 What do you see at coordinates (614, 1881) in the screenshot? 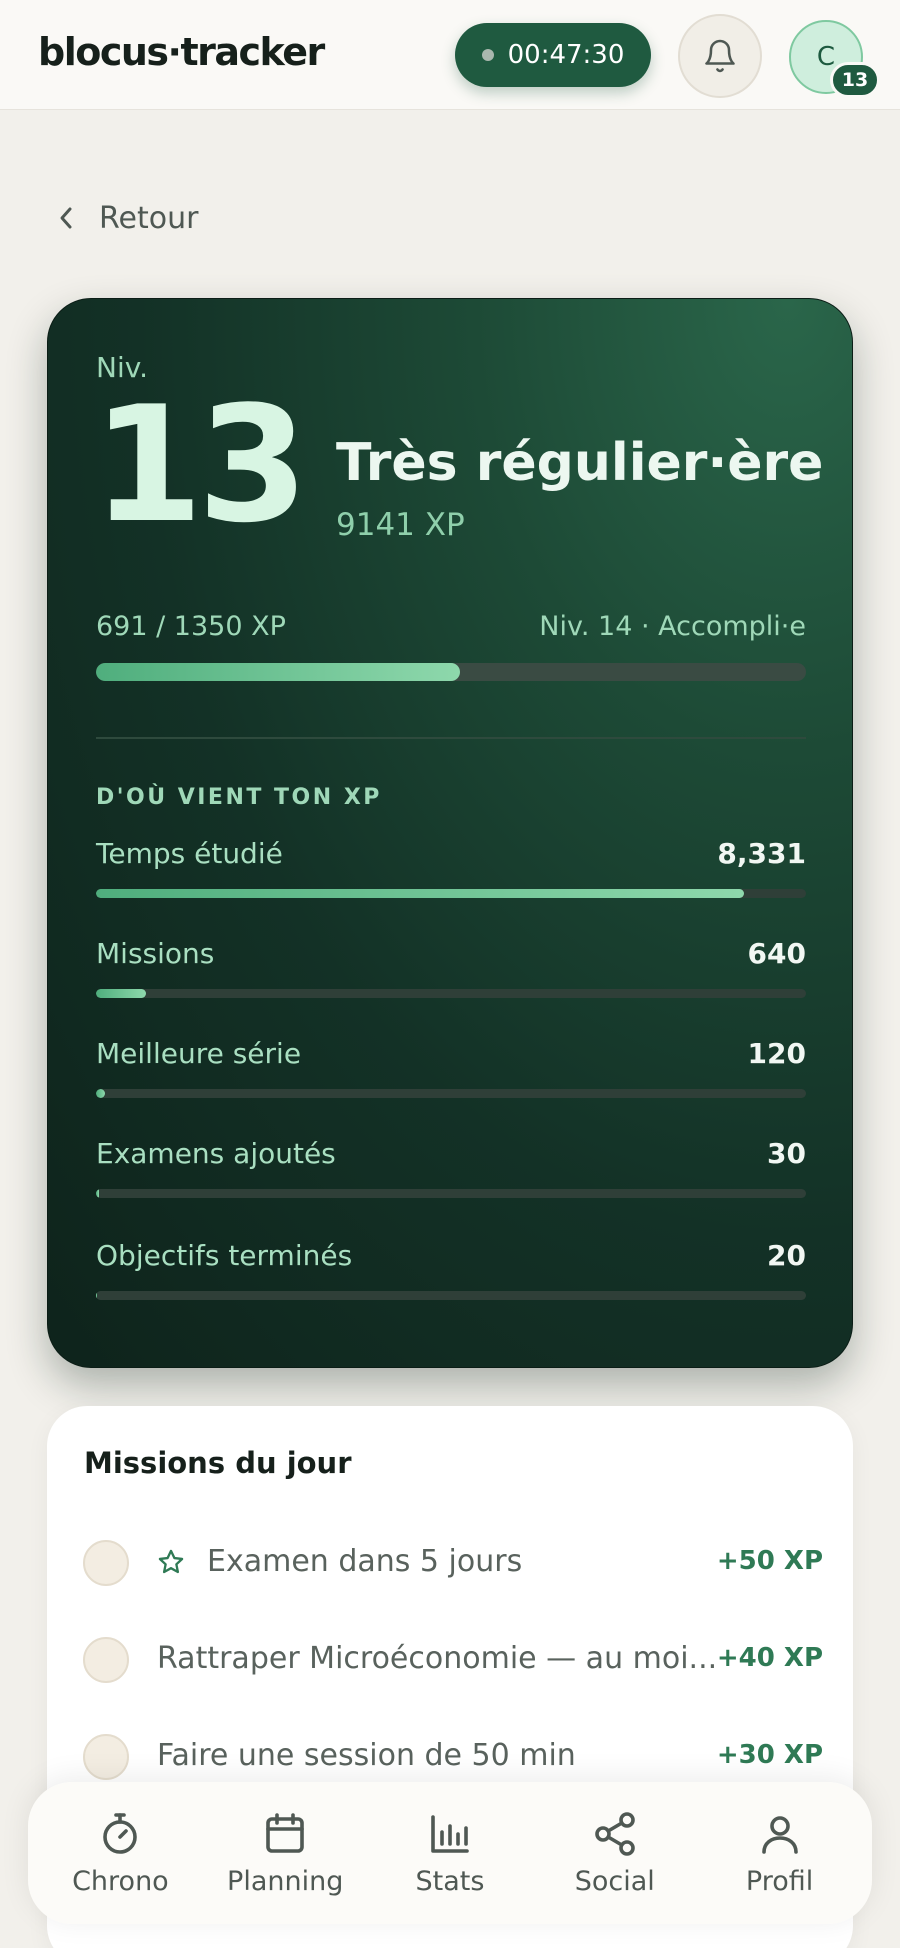
I see `nav-label: Social` at bounding box center [614, 1881].